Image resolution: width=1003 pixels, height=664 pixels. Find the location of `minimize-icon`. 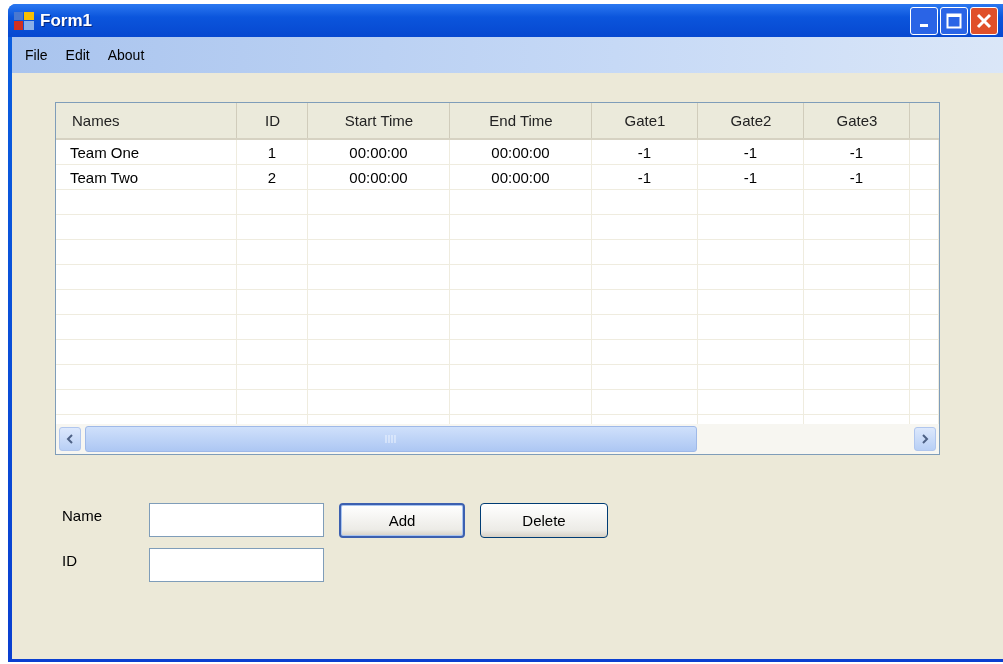

minimize-icon is located at coordinates (924, 25).